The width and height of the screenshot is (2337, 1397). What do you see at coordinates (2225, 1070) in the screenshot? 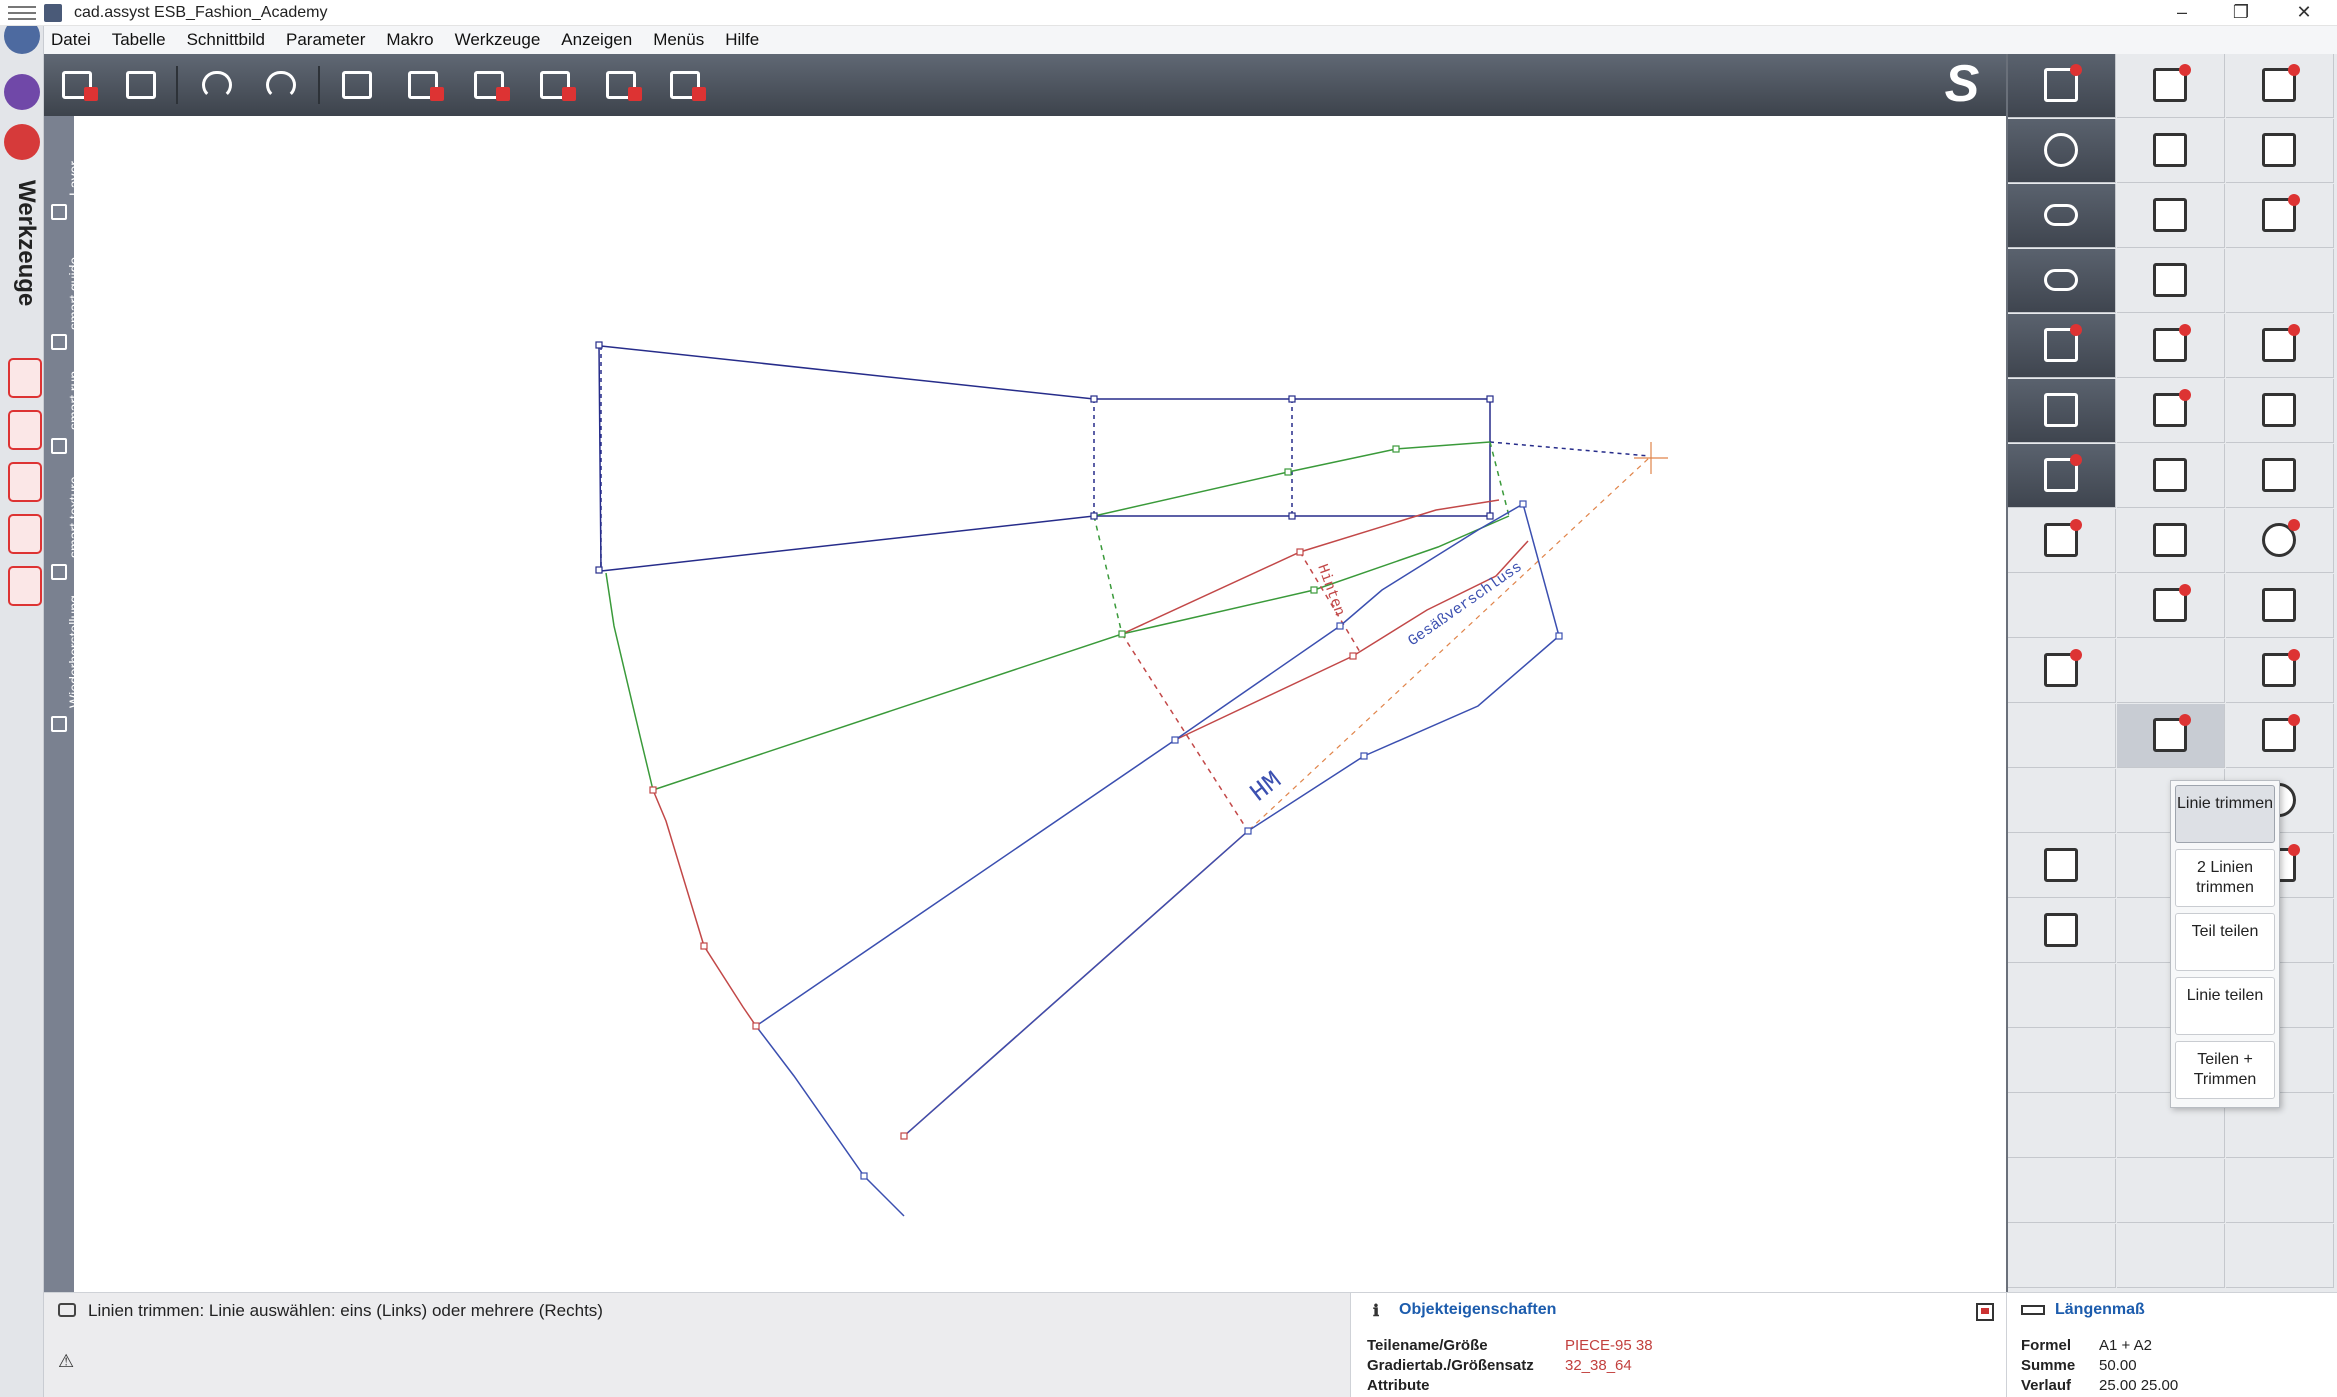
I see `submenu-teilen-trimmen: Teilen + Trimmen` at bounding box center [2225, 1070].